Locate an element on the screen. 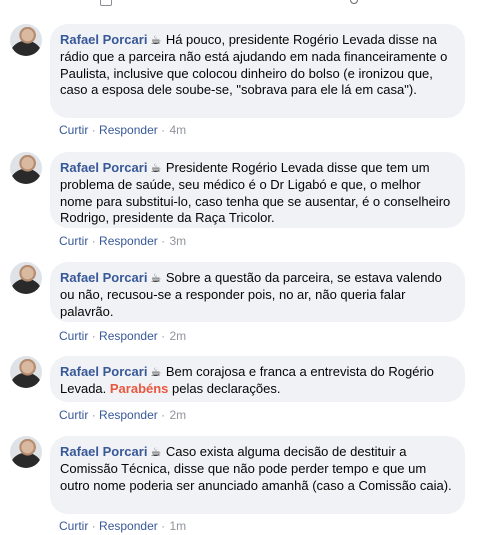 The height and width of the screenshot is (535, 477). top-cutoff-strip is located at coordinates (238, 3).